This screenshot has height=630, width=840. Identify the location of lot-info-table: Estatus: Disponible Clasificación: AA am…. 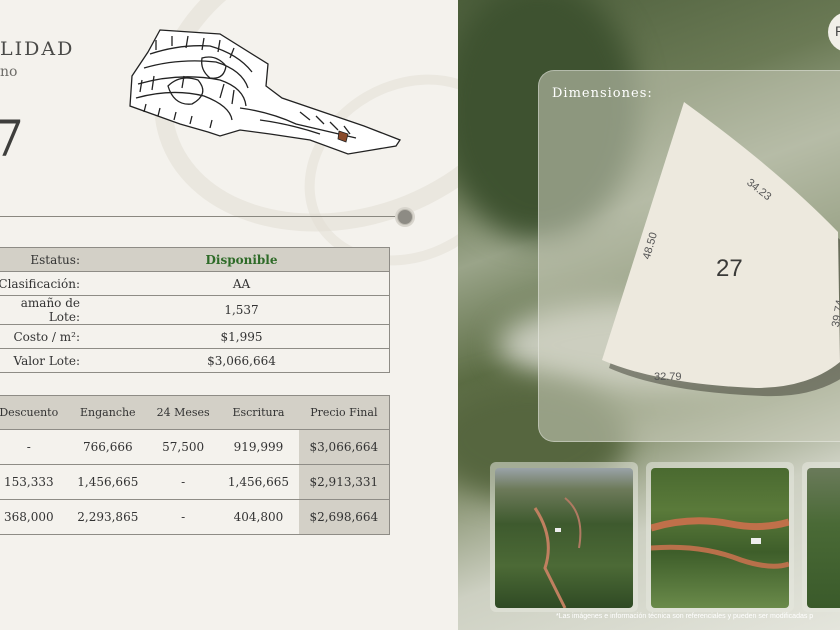
(195, 310).